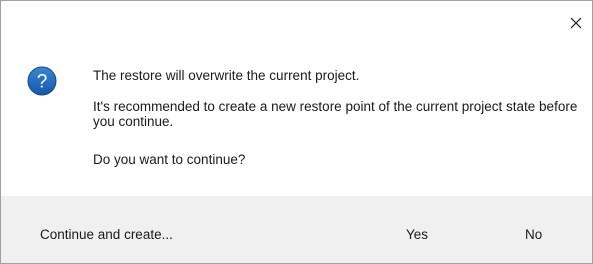  I want to click on yes-button: Yes, so click(417, 234).